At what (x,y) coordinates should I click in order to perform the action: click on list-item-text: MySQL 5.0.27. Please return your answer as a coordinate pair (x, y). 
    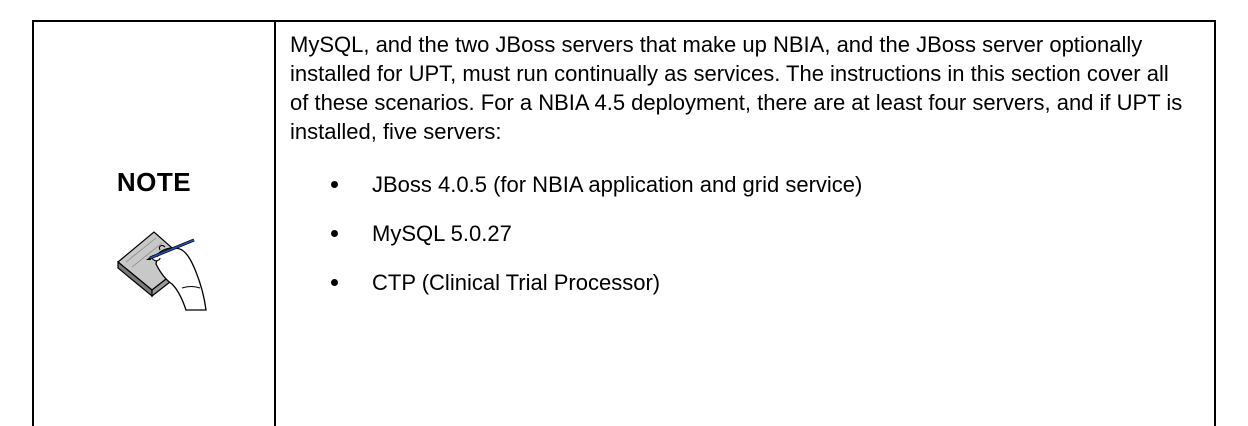
    Looking at the image, I should click on (442, 233).